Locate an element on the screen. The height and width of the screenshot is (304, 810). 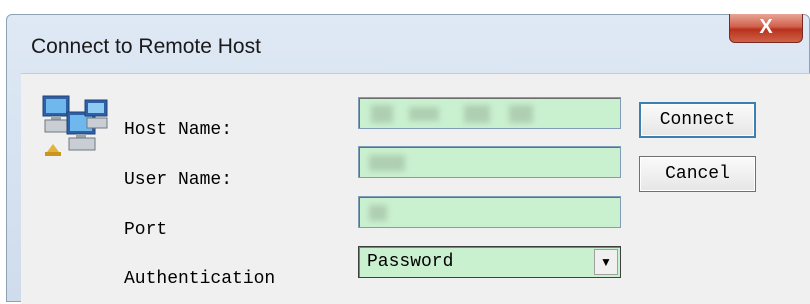
close-icon: X is located at coordinates (766, 27).